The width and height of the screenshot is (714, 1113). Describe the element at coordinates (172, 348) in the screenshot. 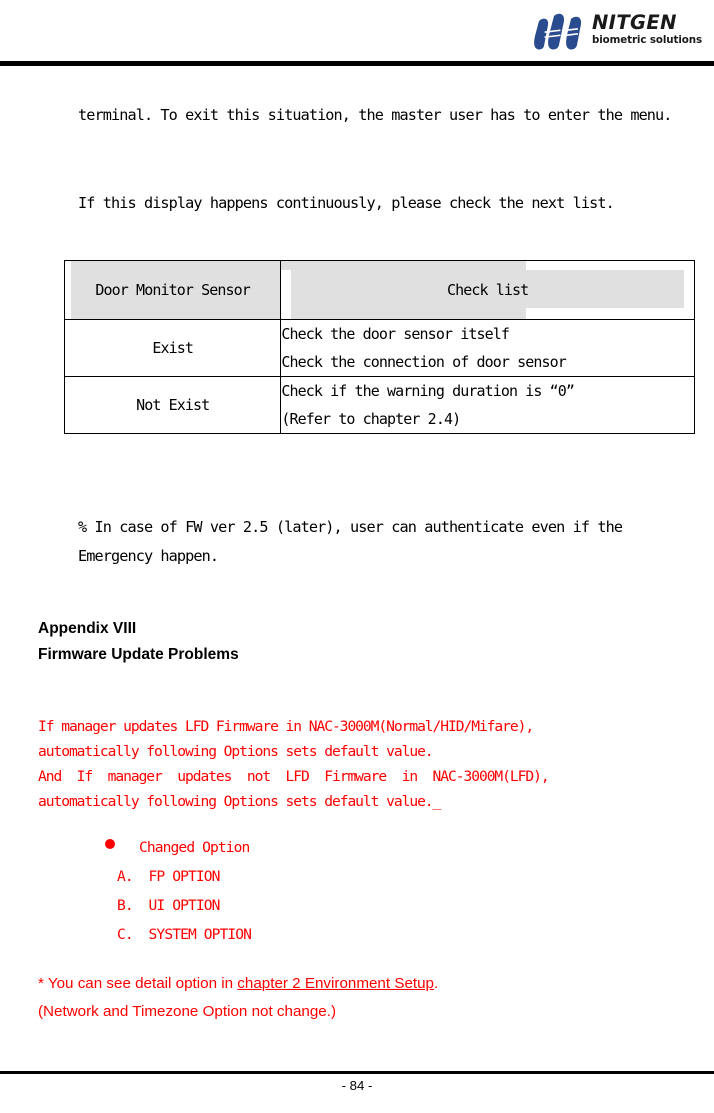

I see `table-cell-sensor-exist: Exist` at that location.